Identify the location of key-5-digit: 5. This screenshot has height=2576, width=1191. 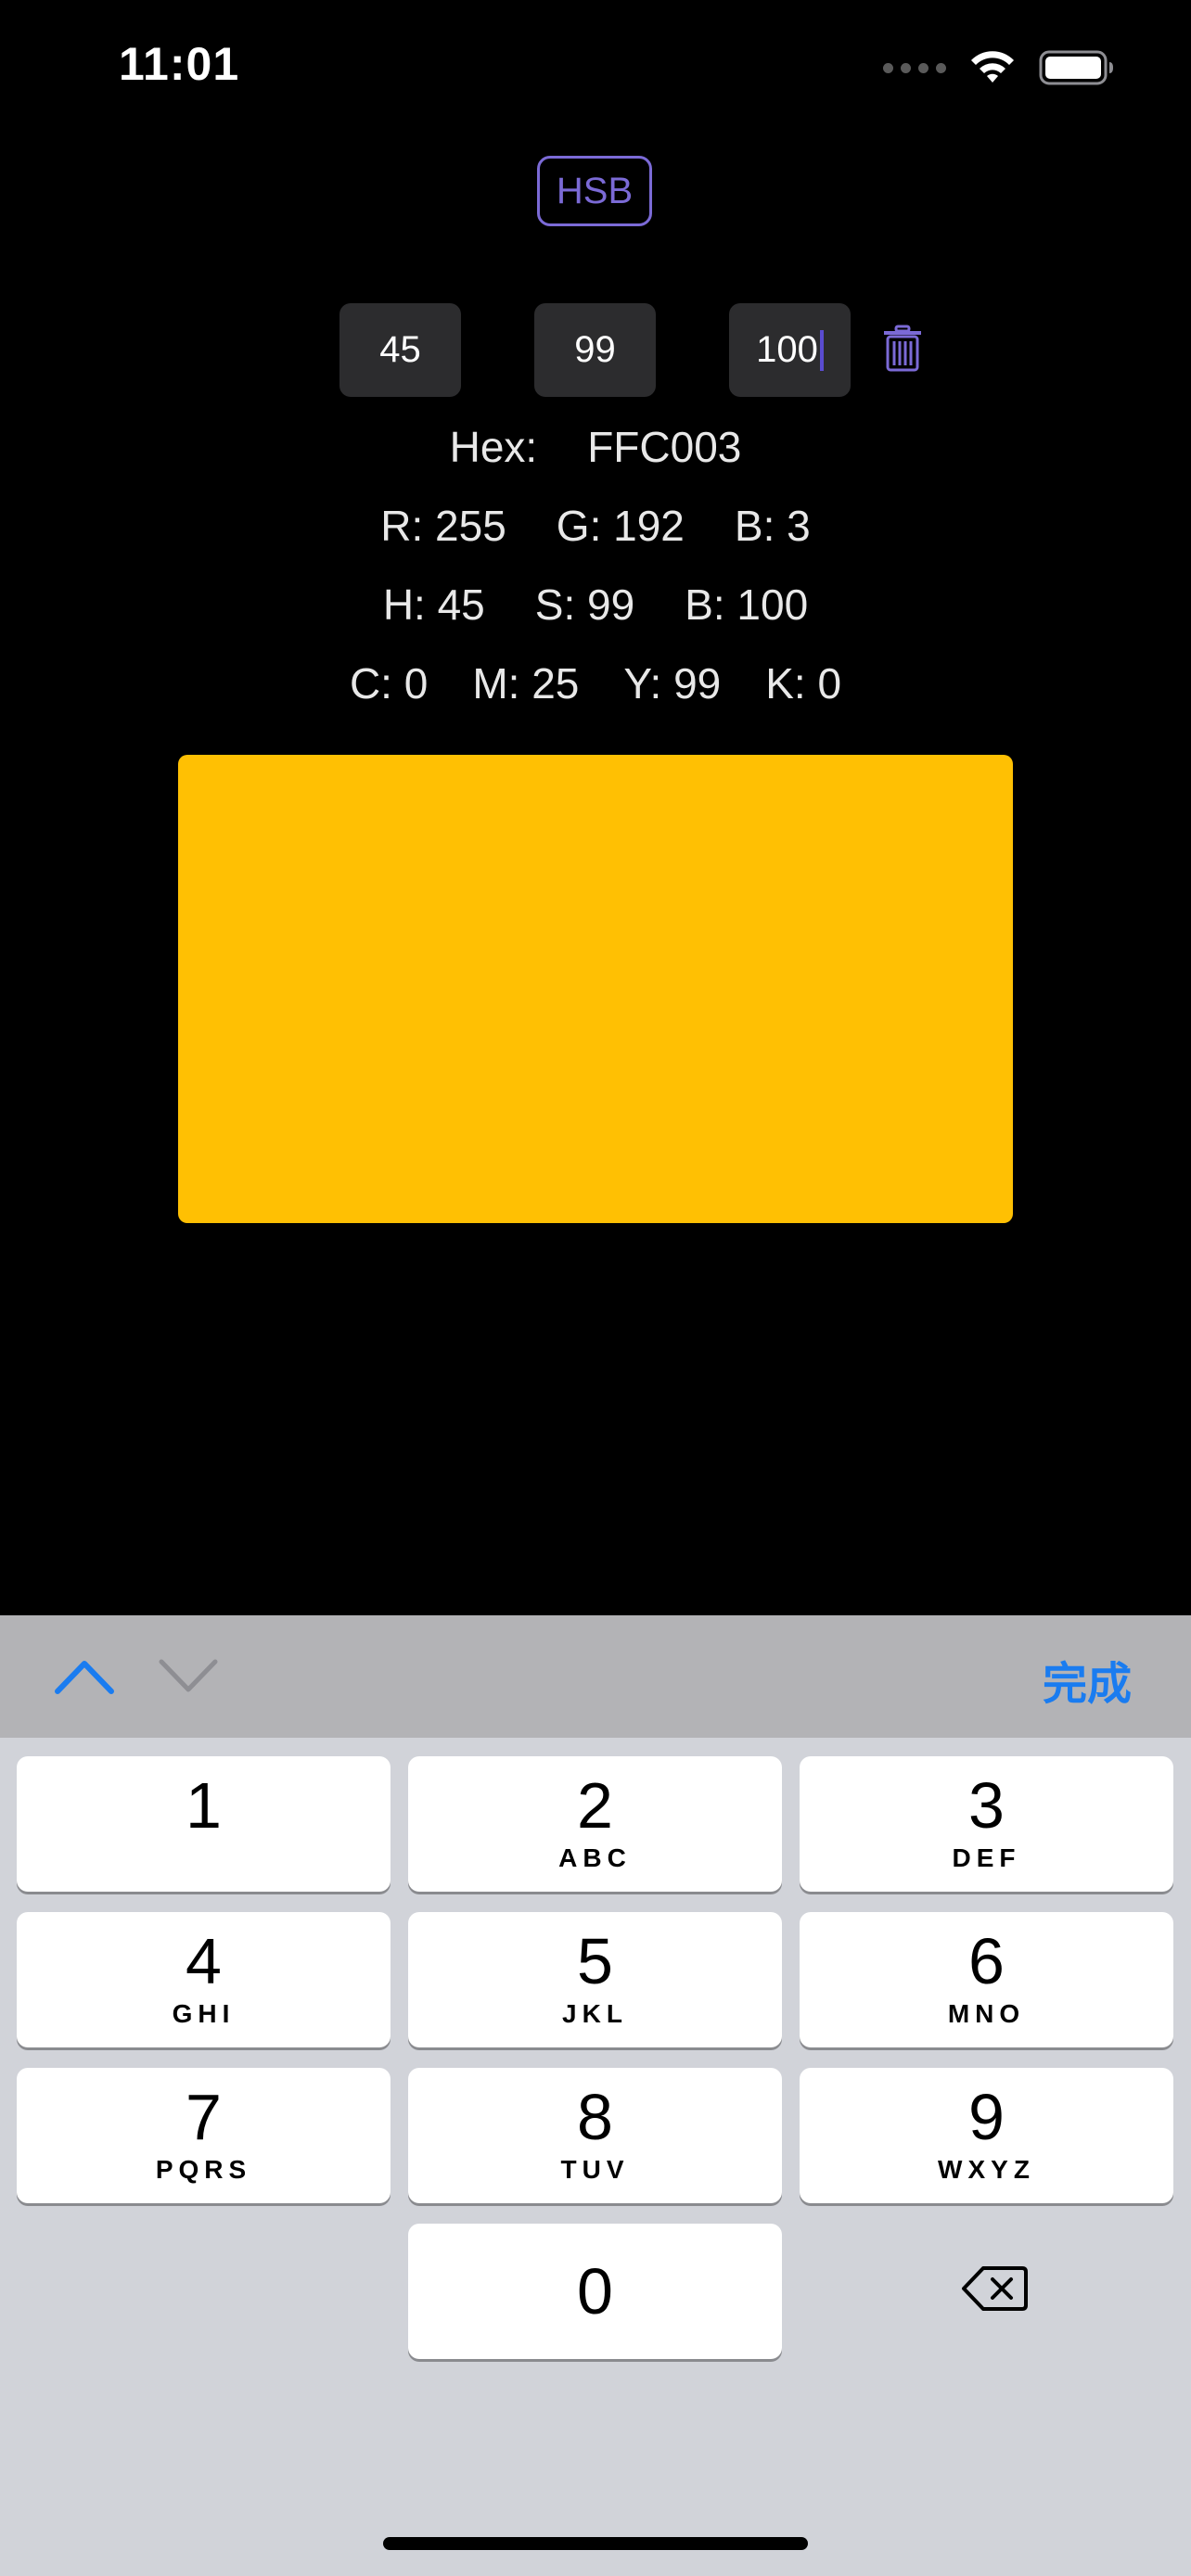
(595, 1961).